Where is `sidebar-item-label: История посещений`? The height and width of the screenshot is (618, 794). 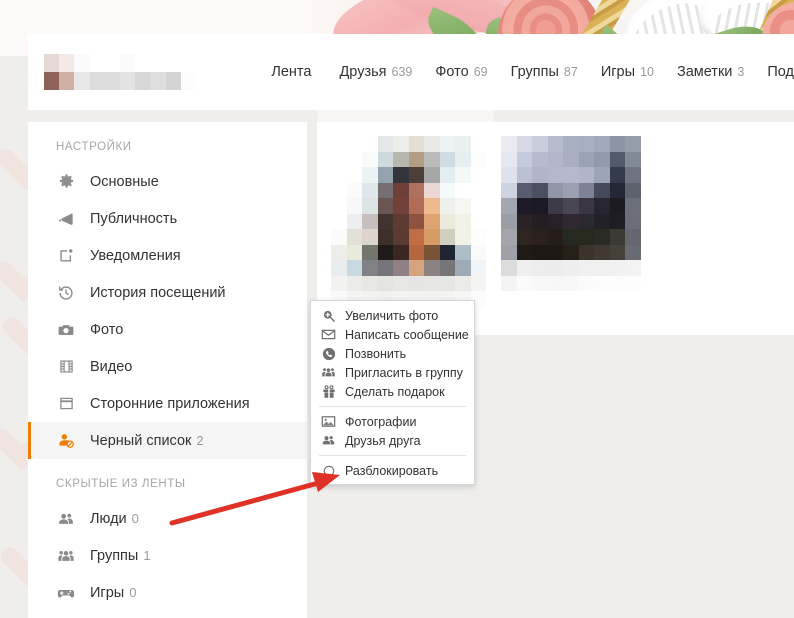
sidebar-item-label: История посещений is located at coordinates (158, 292).